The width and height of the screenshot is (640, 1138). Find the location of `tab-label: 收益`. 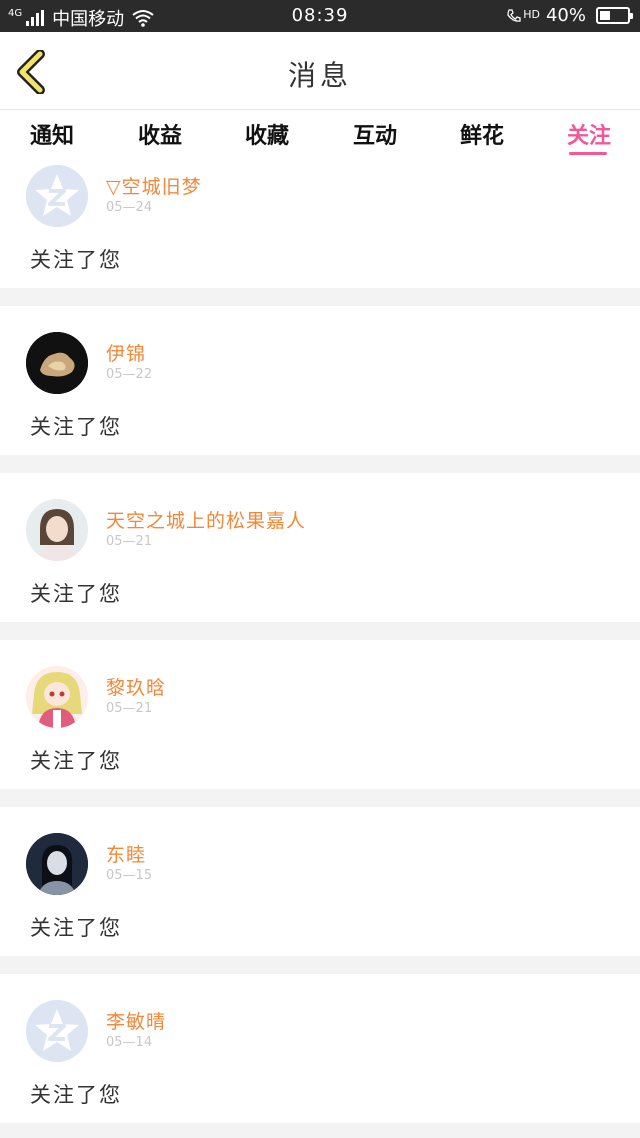

tab-label: 收益 is located at coordinates (159, 136).